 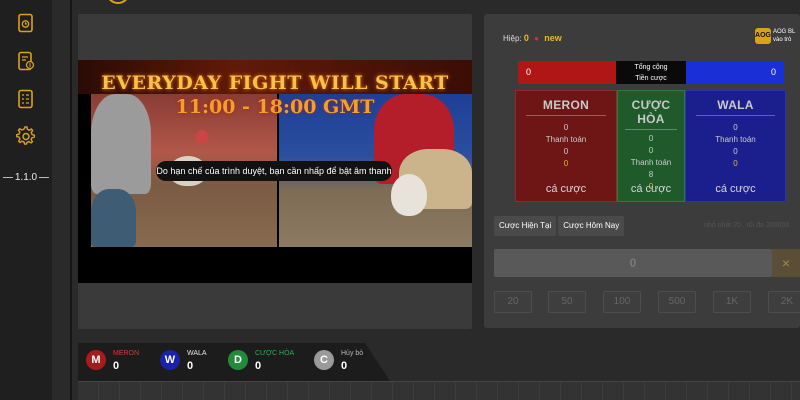 I want to click on stat-wala-badge: W, so click(x=170, y=360).